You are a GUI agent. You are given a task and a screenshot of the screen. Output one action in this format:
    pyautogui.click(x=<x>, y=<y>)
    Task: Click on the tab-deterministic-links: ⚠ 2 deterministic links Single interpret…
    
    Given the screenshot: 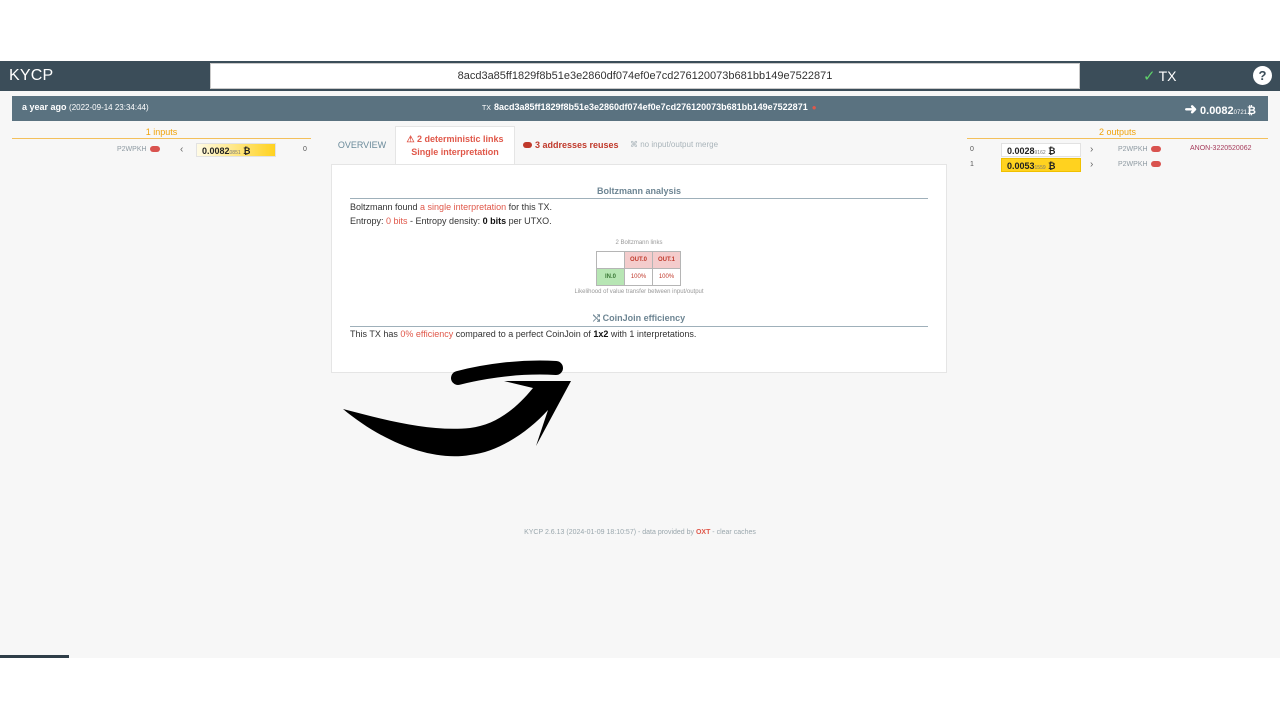 What is the action you would take?
    pyautogui.click(x=455, y=145)
    